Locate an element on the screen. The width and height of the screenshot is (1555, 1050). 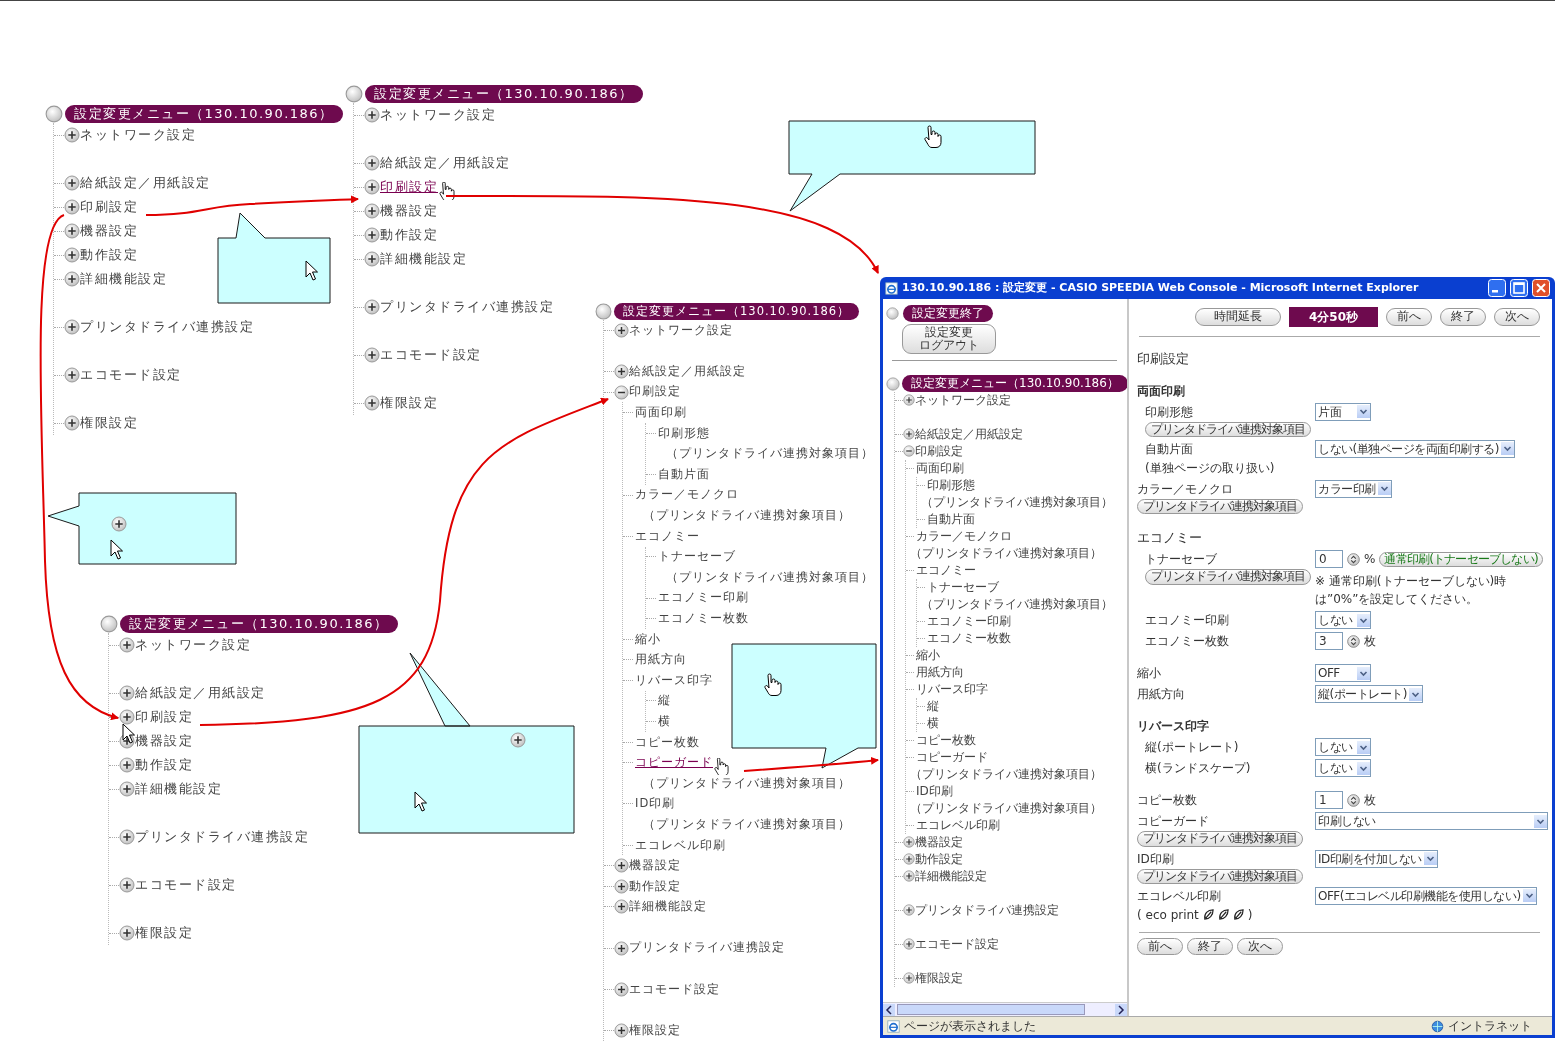
end-settings-link: 設定変更終了 is located at coordinates (948, 313).